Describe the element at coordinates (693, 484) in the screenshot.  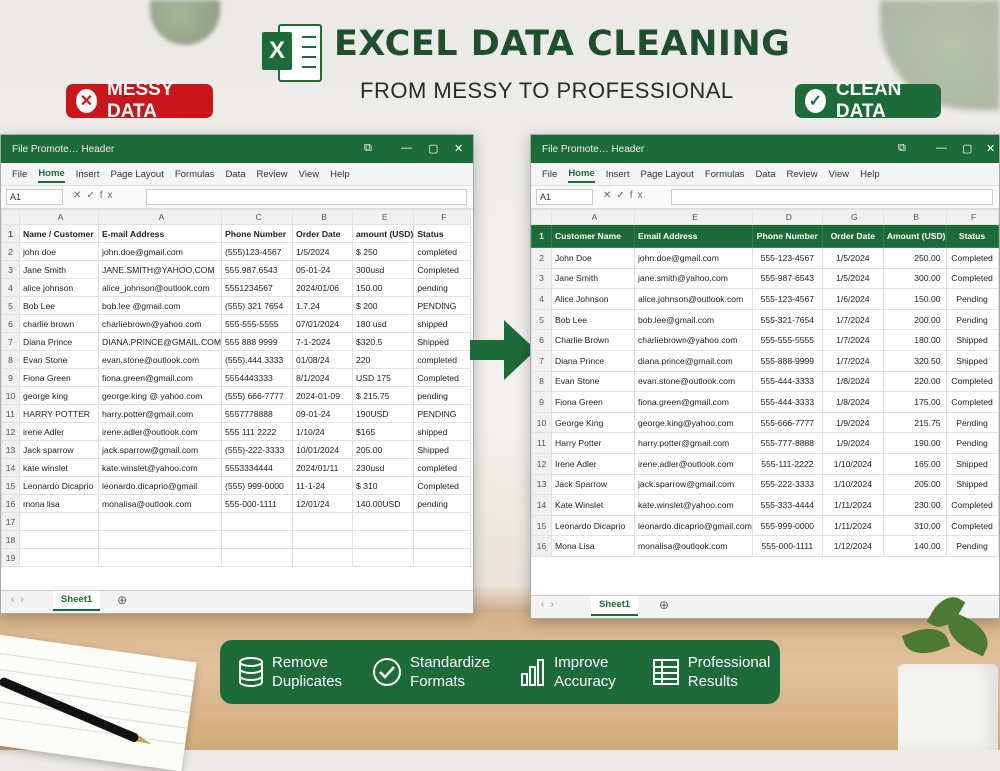
I see `table-cell: jack.sparrow@gmail.com` at that location.